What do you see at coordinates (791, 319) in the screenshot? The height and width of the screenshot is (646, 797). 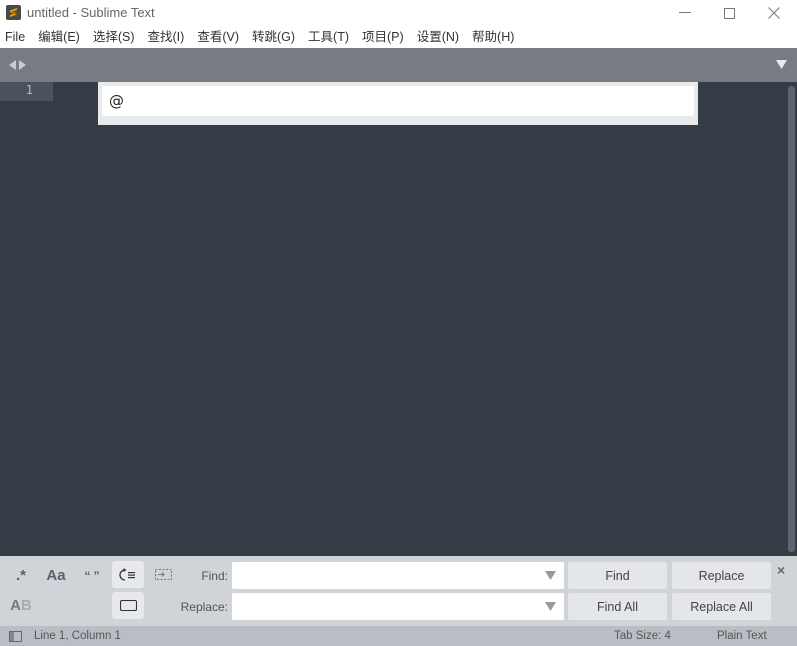 I see `vertical-scrollbar` at bounding box center [791, 319].